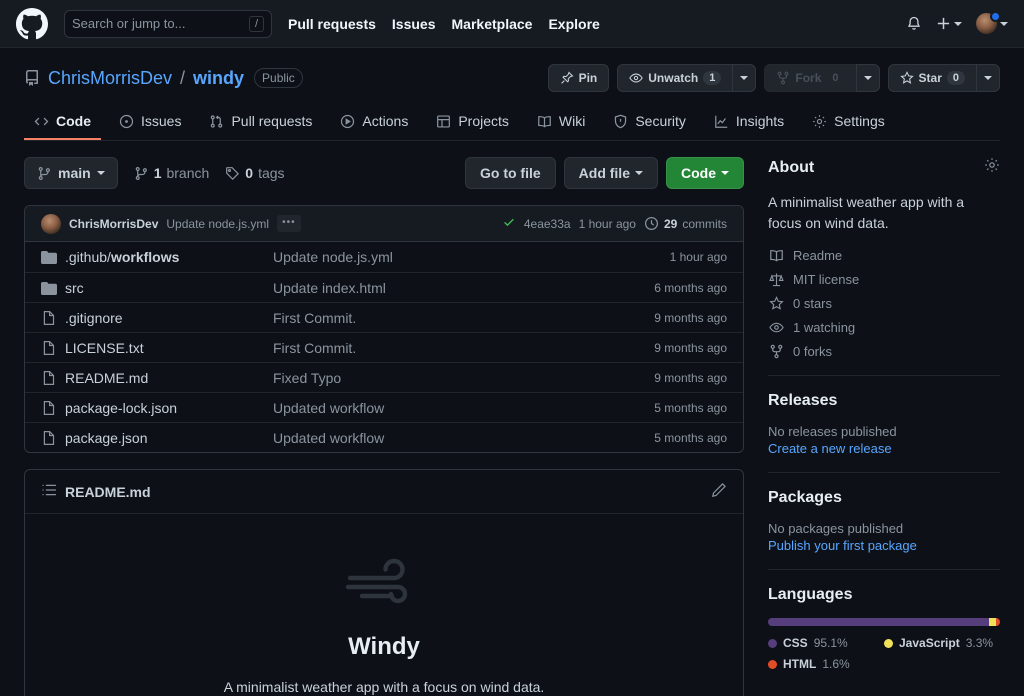 The width and height of the screenshot is (1024, 696). Describe the element at coordinates (719, 491) in the screenshot. I see `pencil-icon` at that location.